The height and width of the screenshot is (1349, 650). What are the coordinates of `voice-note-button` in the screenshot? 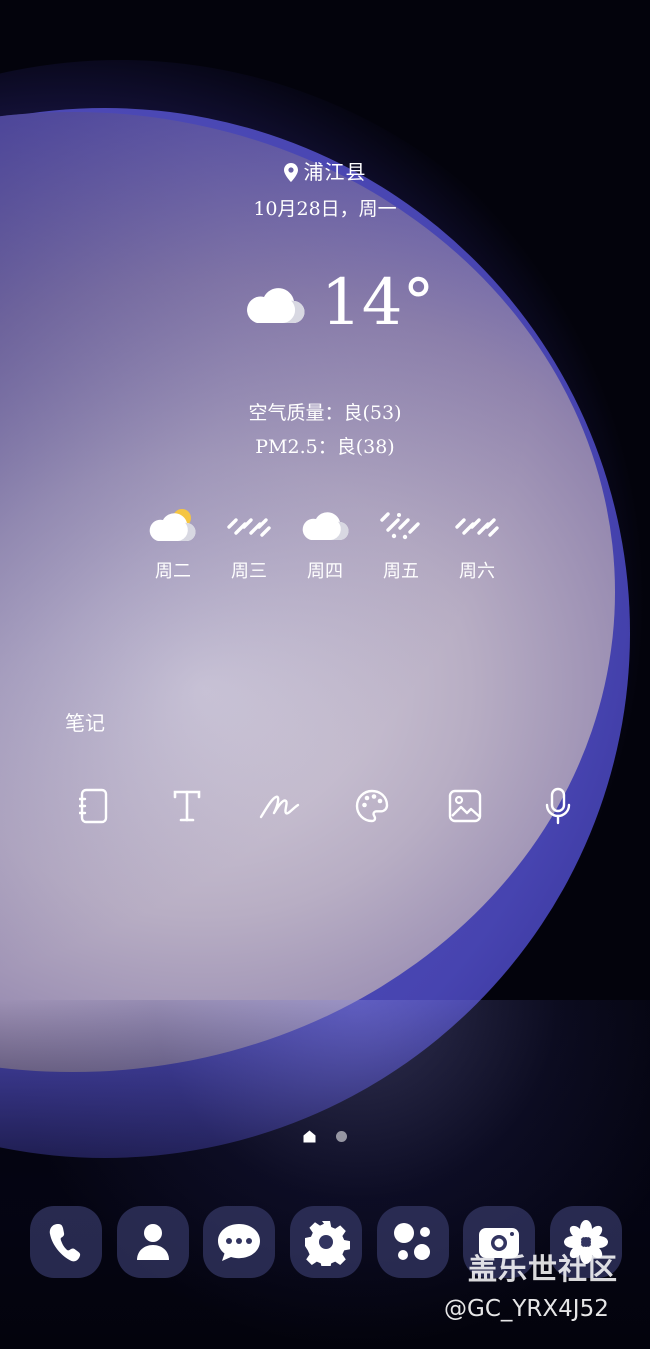 It's located at (558, 806).